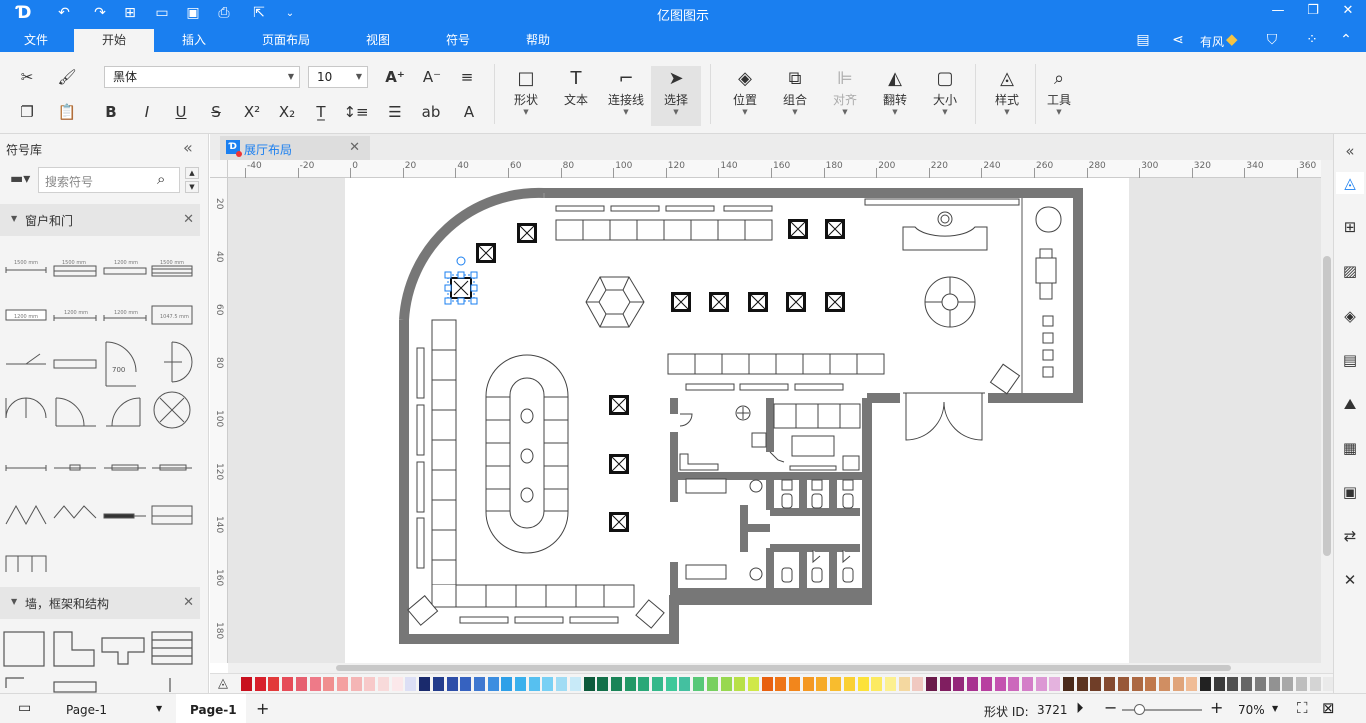 The height and width of the screenshot is (723, 1366). What do you see at coordinates (121, 364) in the screenshot?
I see `symbol-door-700: 700` at bounding box center [121, 364].